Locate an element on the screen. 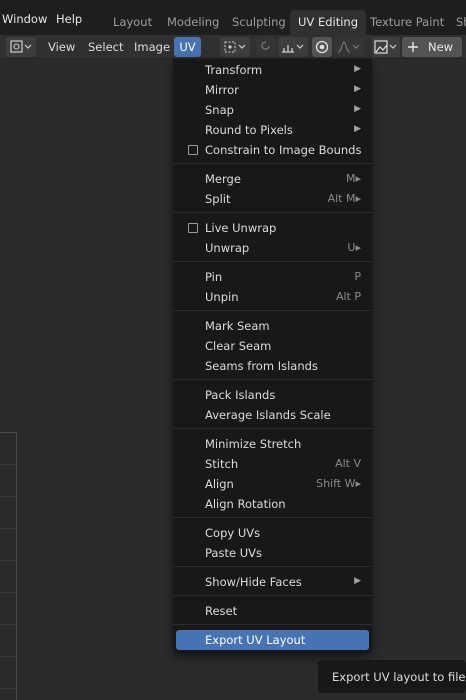 The height and width of the screenshot is (700, 466). menu-item-snap: Snap ▶ is located at coordinates (272, 110).